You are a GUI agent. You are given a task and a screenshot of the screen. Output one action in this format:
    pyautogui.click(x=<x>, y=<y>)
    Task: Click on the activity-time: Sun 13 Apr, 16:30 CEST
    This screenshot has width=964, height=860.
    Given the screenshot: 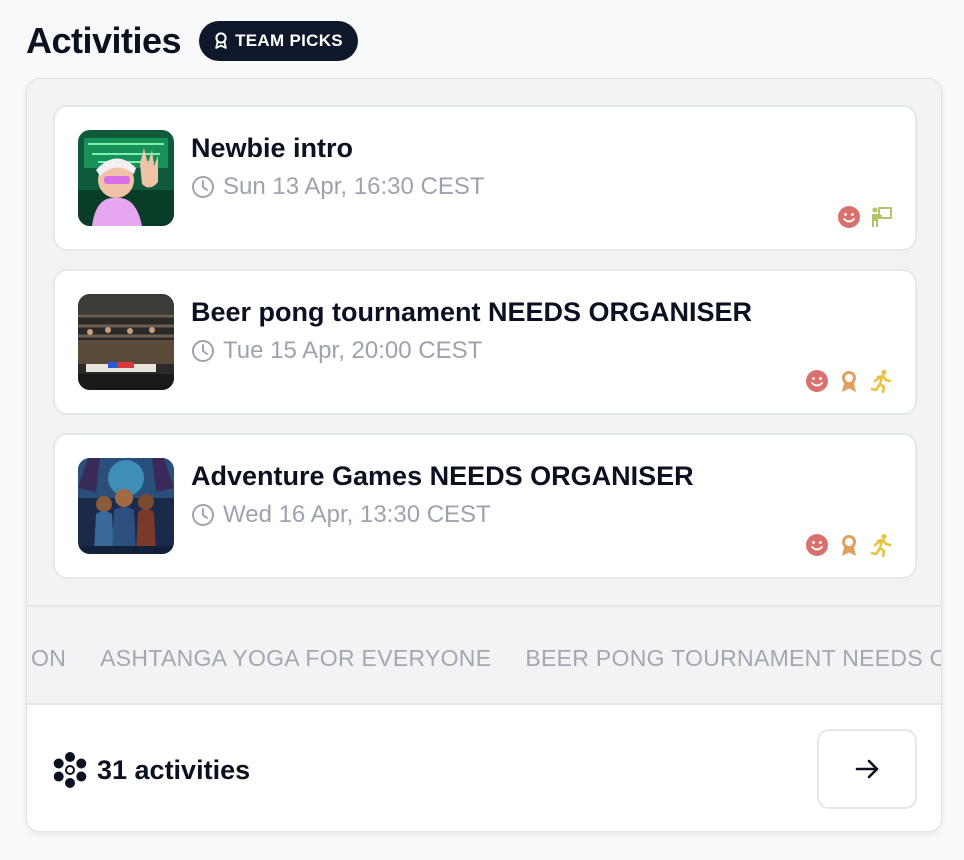 What is the action you would take?
    pyautogui.click(x=338, y=187)
    